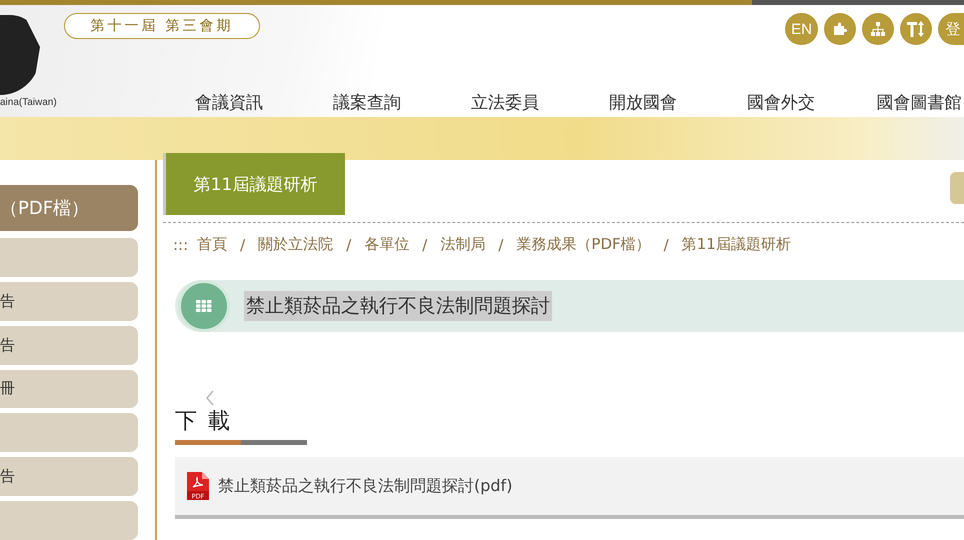 The width and height of the screenshot is (964, 540). I want to click on page-title: 第11屆議題研析, so click(254, 184).